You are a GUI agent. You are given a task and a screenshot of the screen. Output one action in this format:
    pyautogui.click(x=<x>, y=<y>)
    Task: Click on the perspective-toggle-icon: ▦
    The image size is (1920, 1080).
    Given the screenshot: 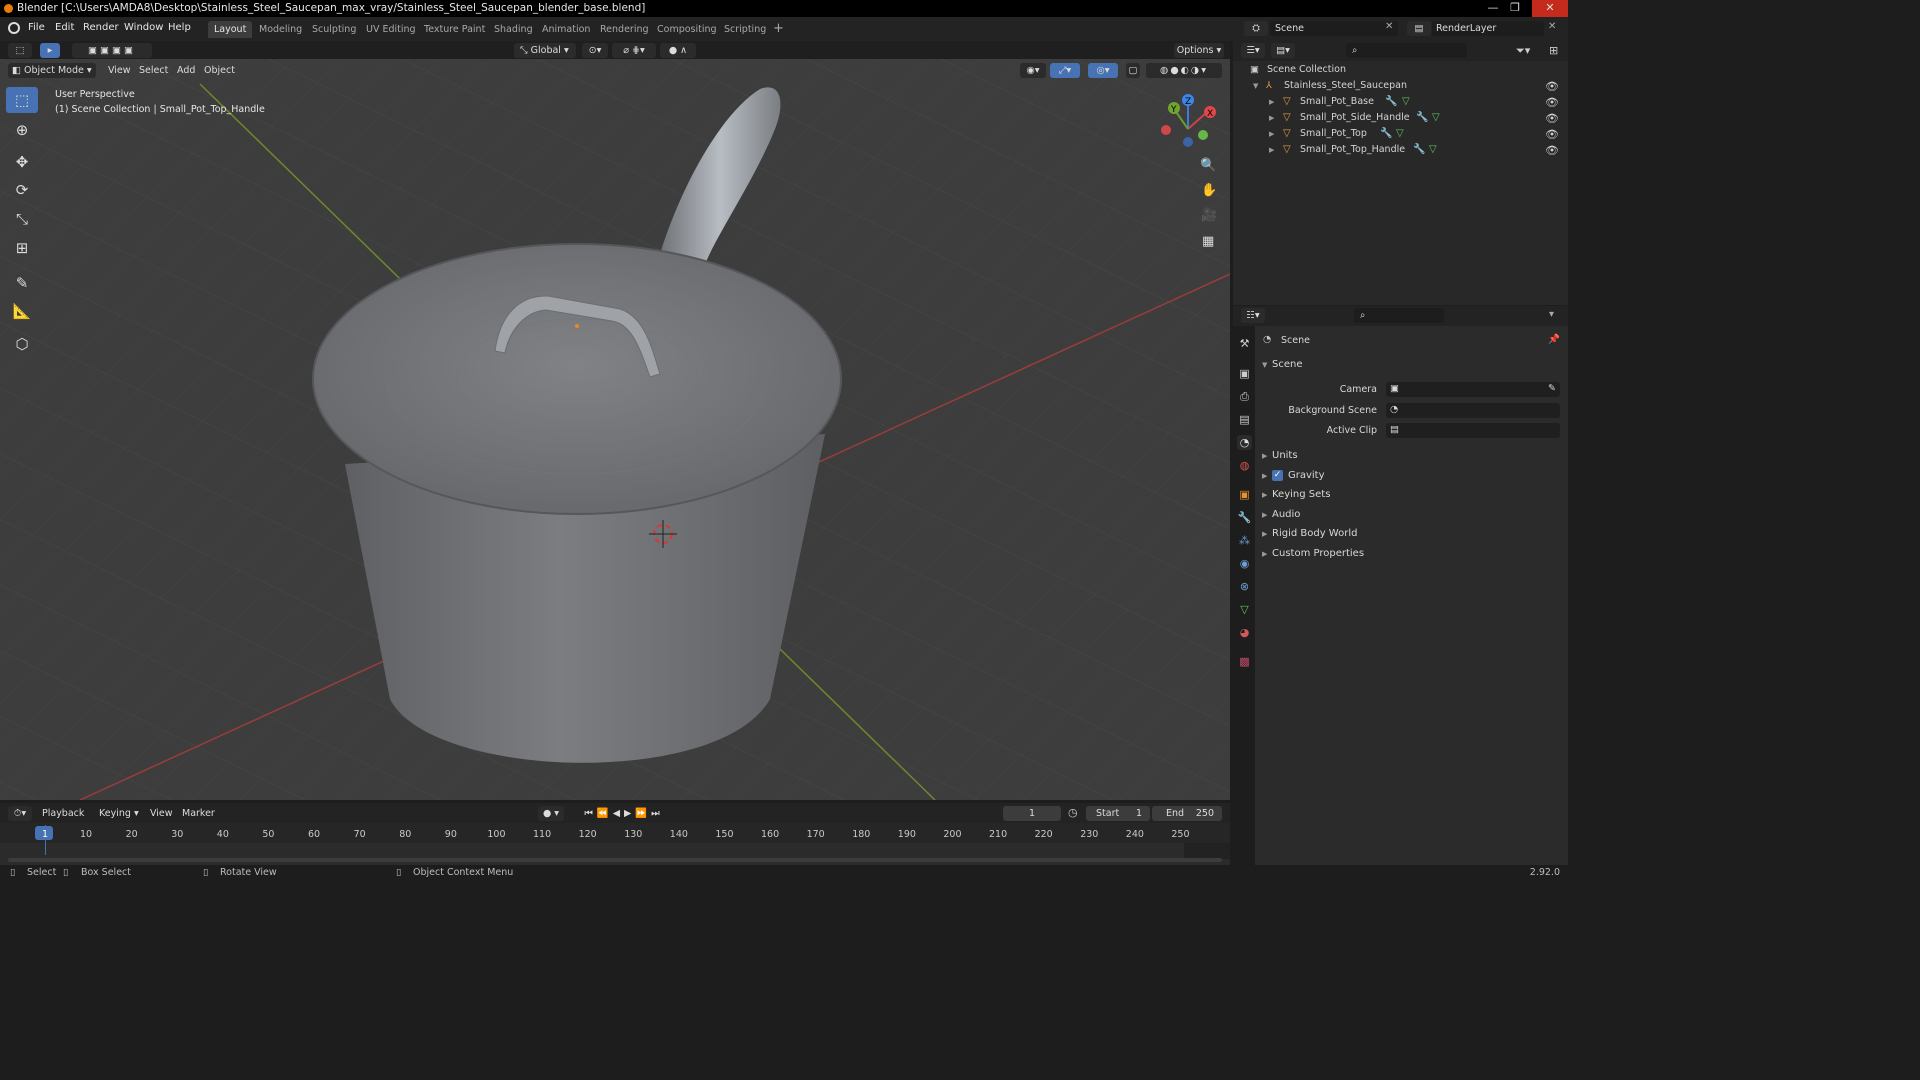 What is the action you would take?
    pyautogui.click(x=1208, y=241)
    